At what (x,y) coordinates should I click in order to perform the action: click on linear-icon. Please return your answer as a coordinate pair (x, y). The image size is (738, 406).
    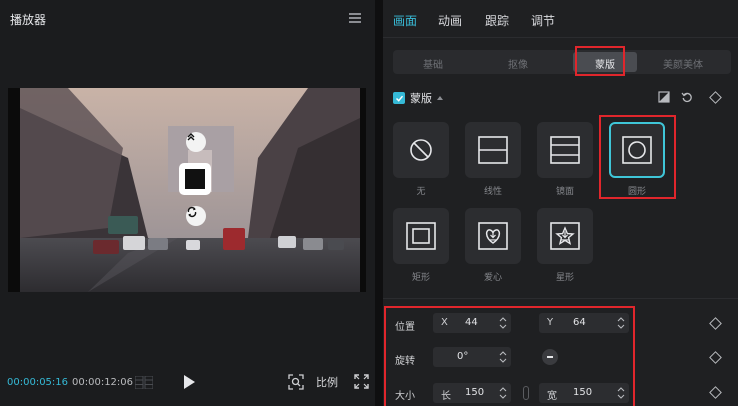
    Looking at the image, I should click on (493, 150).